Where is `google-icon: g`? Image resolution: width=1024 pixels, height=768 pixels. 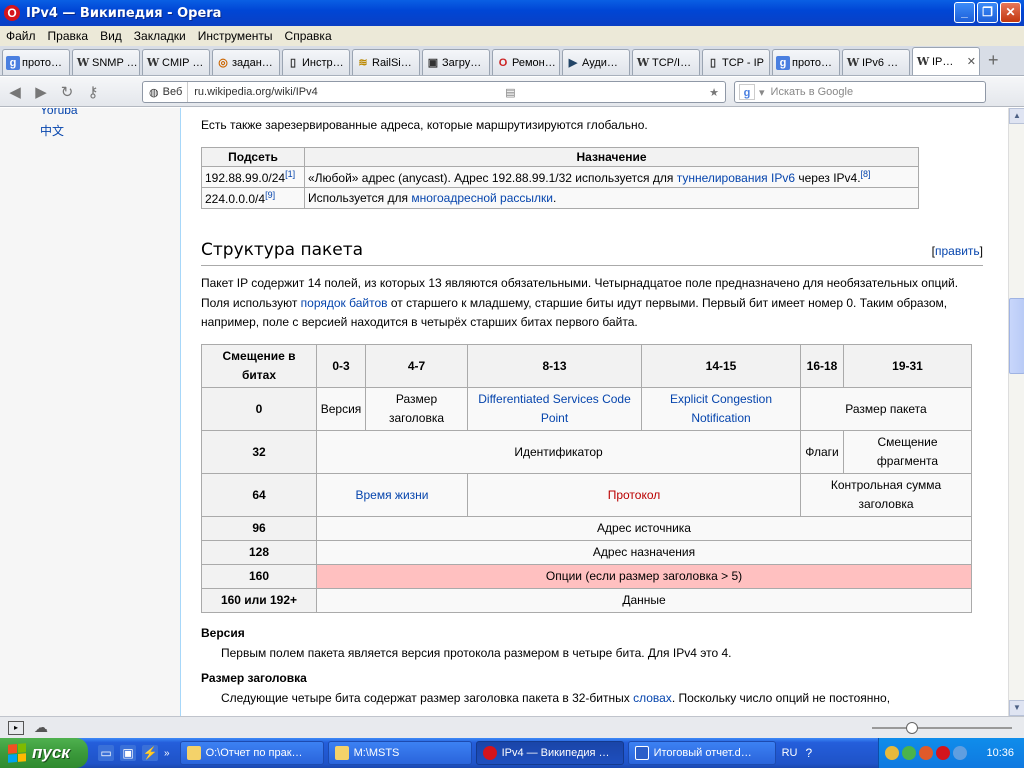 google-icon: g is located at coordinates (783, 62).